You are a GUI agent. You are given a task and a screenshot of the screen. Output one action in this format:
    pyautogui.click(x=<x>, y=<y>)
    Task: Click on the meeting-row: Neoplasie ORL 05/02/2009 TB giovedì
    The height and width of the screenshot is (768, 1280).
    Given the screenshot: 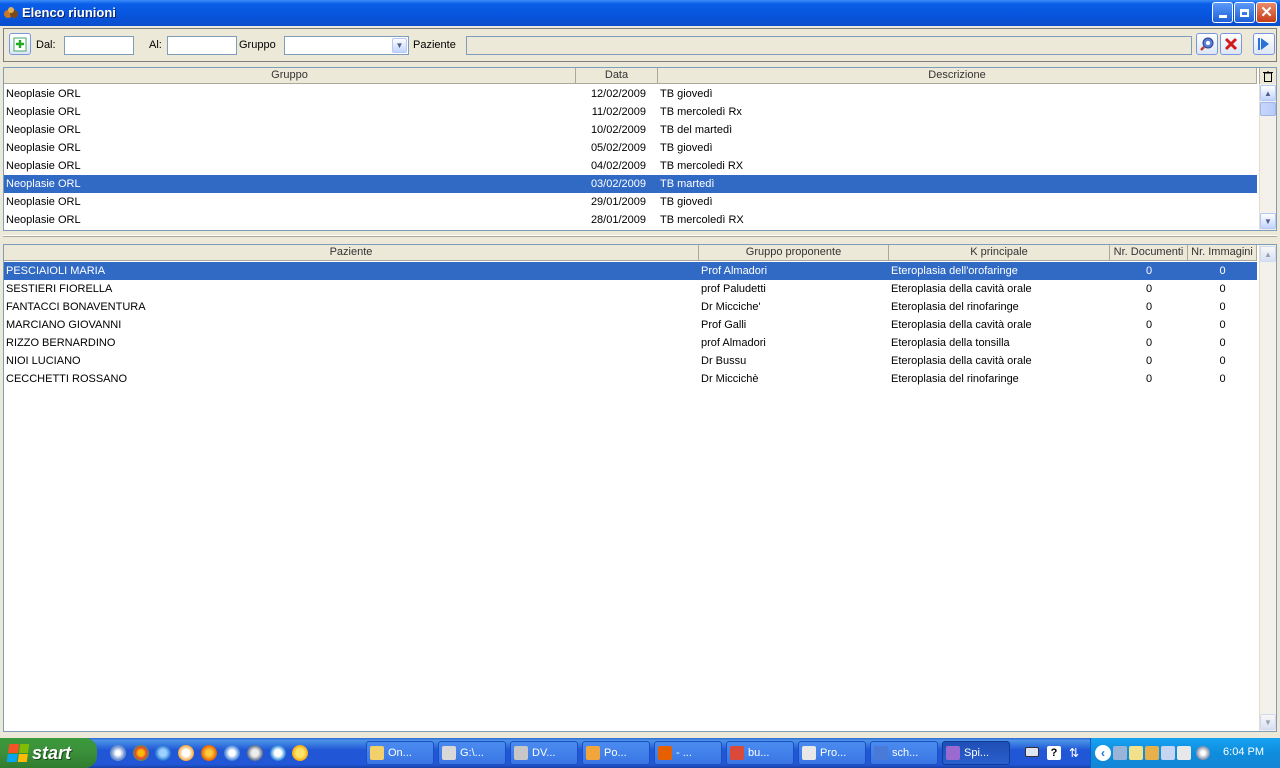 What is the action you would take?
    pyautogui.click(x=630, y=148)
    